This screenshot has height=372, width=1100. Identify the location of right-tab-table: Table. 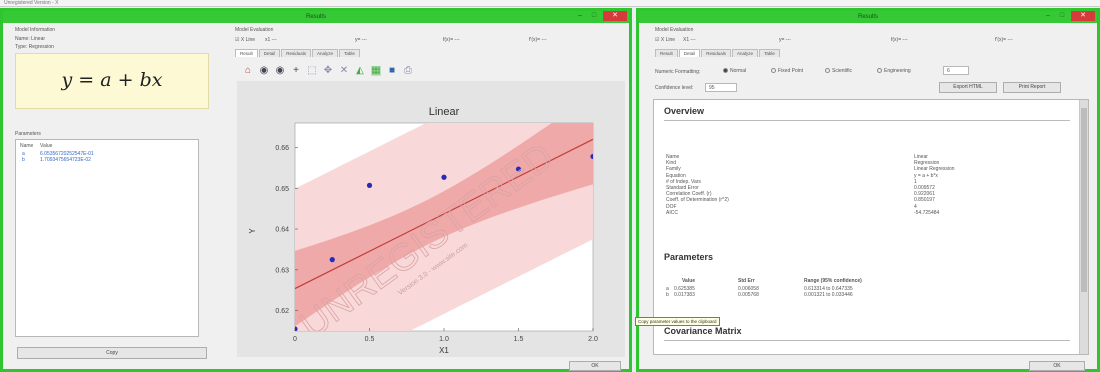
(769, 53).